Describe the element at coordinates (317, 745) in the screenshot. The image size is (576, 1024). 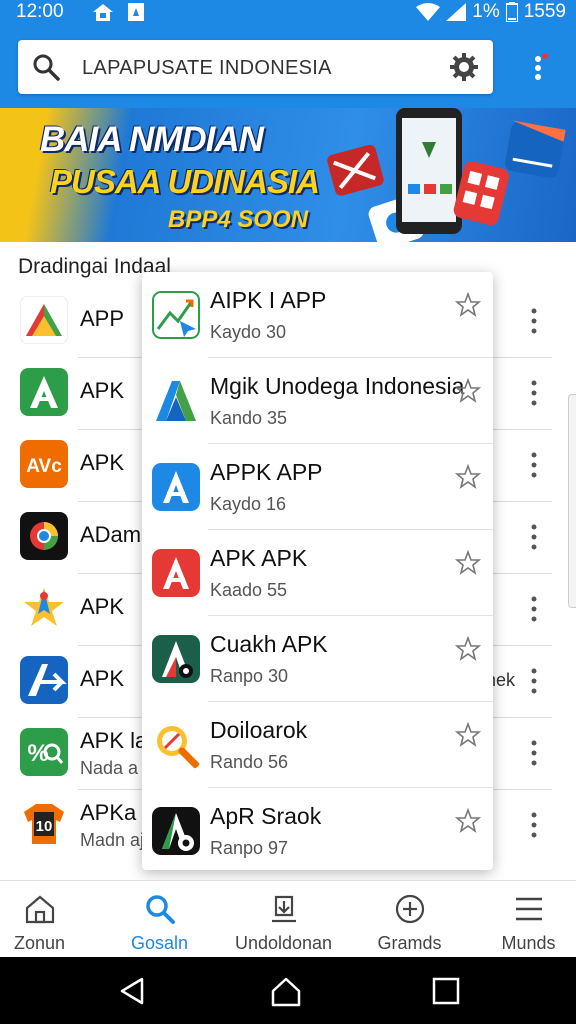
I see `suggestion-item: Doiloarok Rando 56` at that location.